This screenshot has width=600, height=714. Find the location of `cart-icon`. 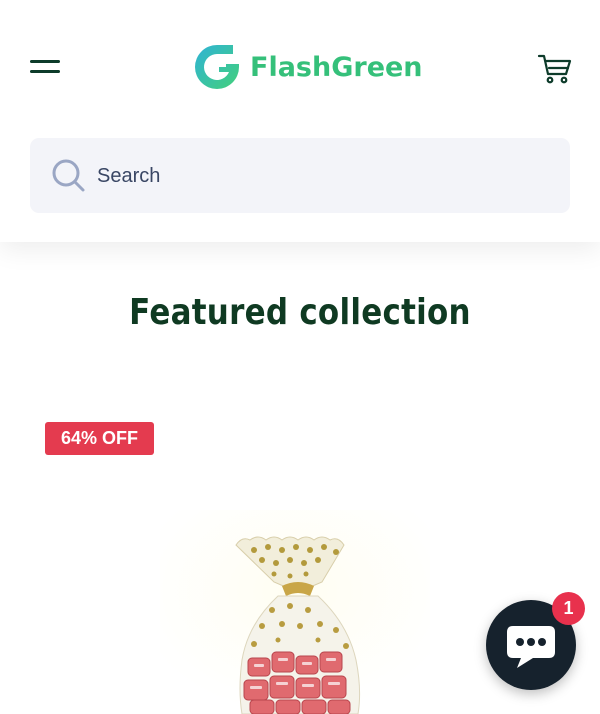

cart-icon is located at coordinates (554, 69).